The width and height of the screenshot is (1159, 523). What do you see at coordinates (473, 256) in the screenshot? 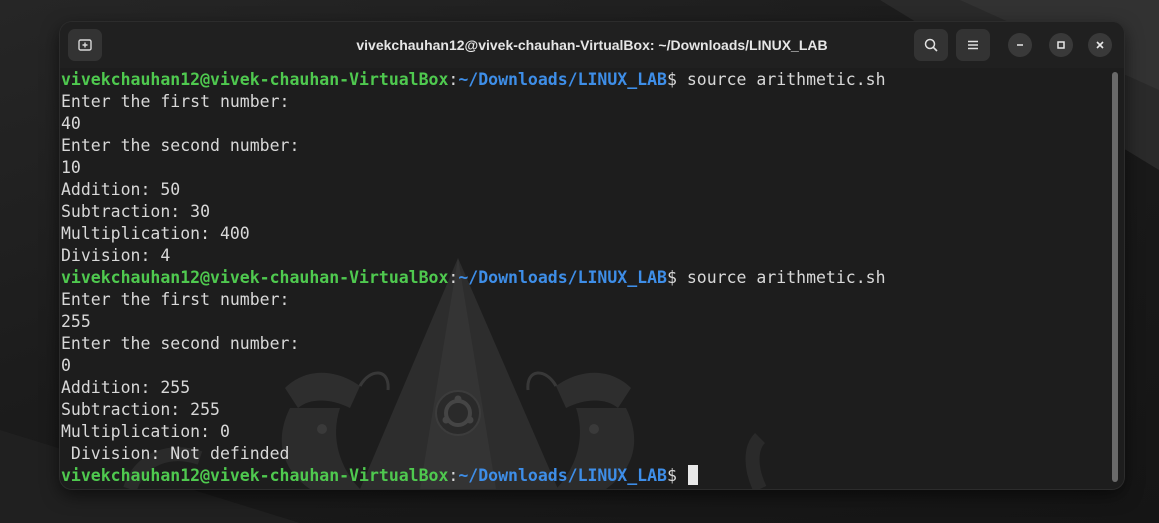
I see `output-line: Division: 4` at bounding box center [473, 256].